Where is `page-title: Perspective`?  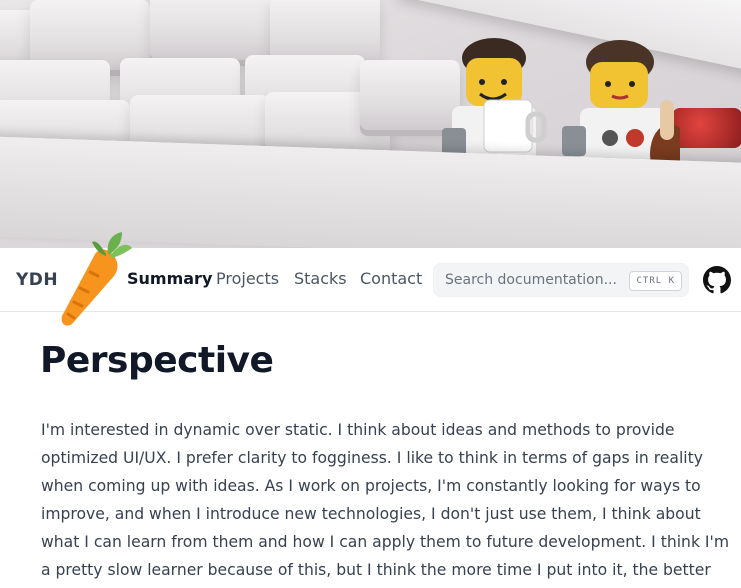 page-title: Perspective is located at coordinates (157, 360).